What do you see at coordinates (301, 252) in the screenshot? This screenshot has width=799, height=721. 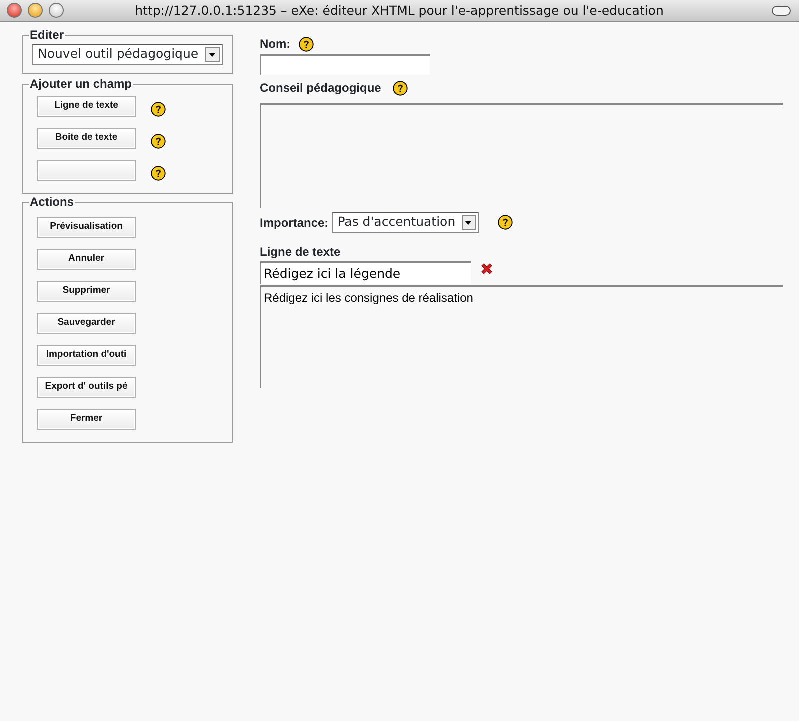 I see `field-section-title: Ligne de texte` at bounding box center [301, 252].